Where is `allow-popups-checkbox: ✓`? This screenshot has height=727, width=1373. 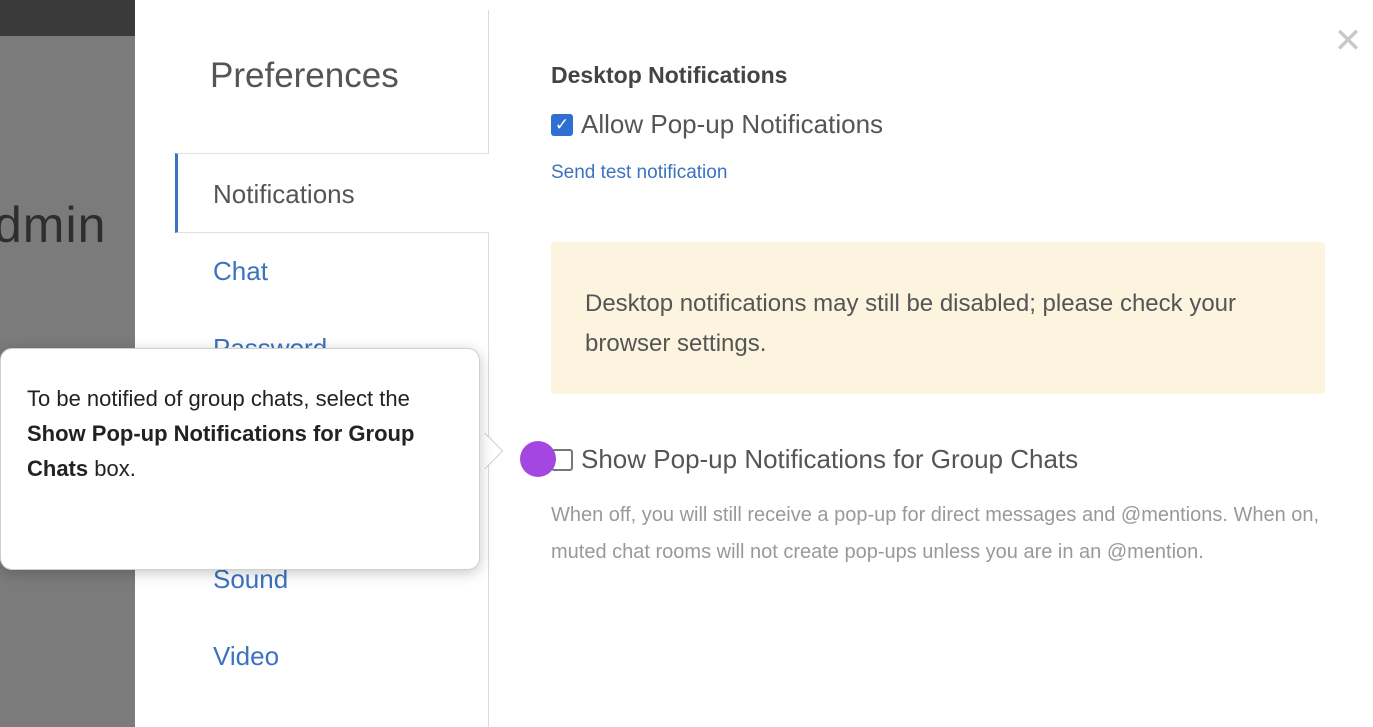
allow-popups-checkbox: ✓ is located at coordinates (562, 124).